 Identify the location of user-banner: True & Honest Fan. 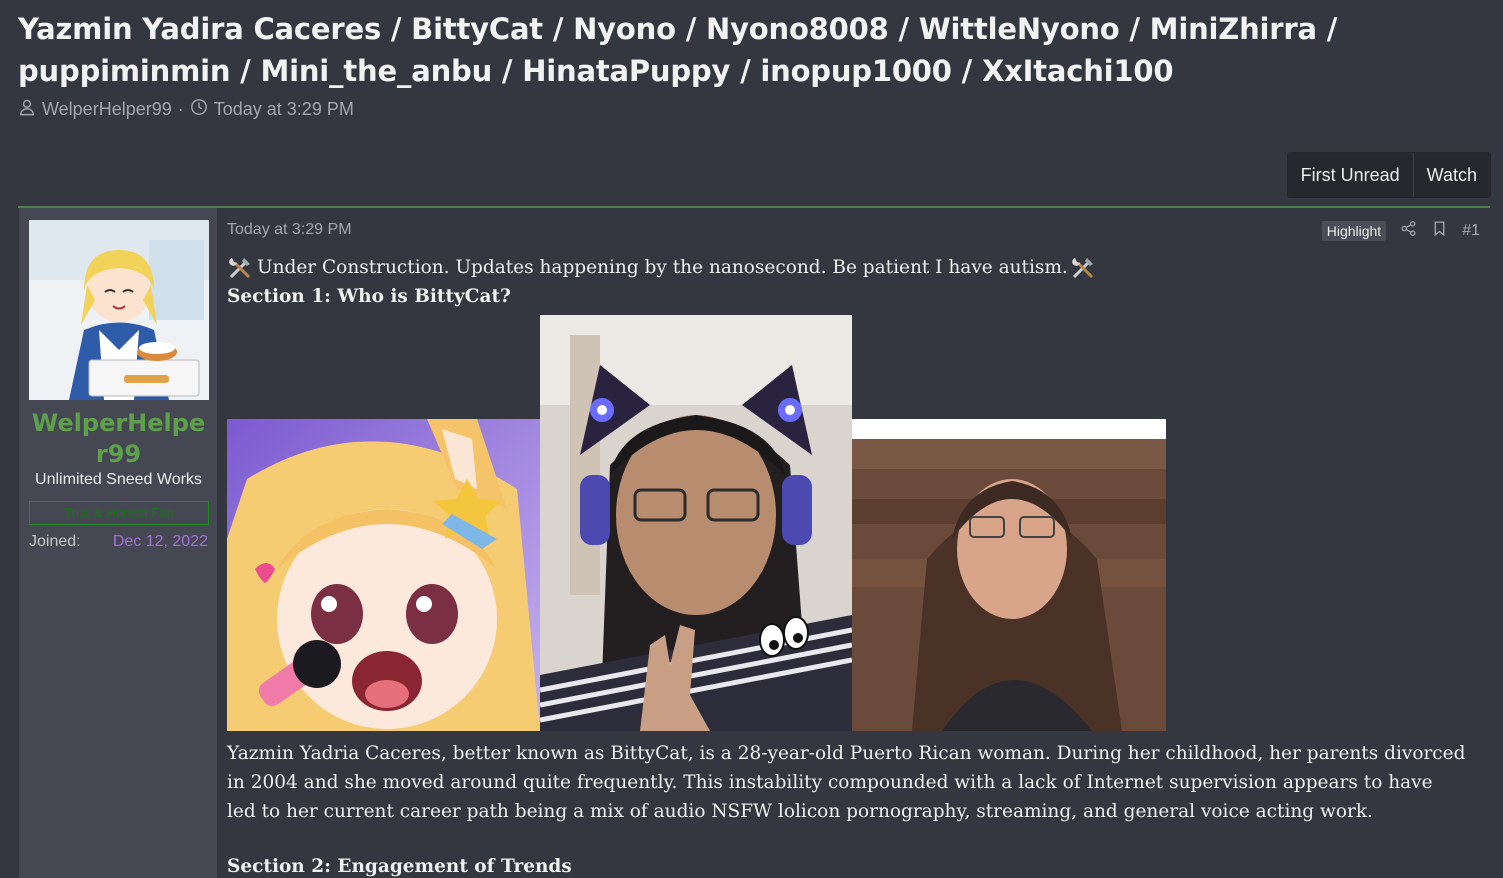
(119, 513).